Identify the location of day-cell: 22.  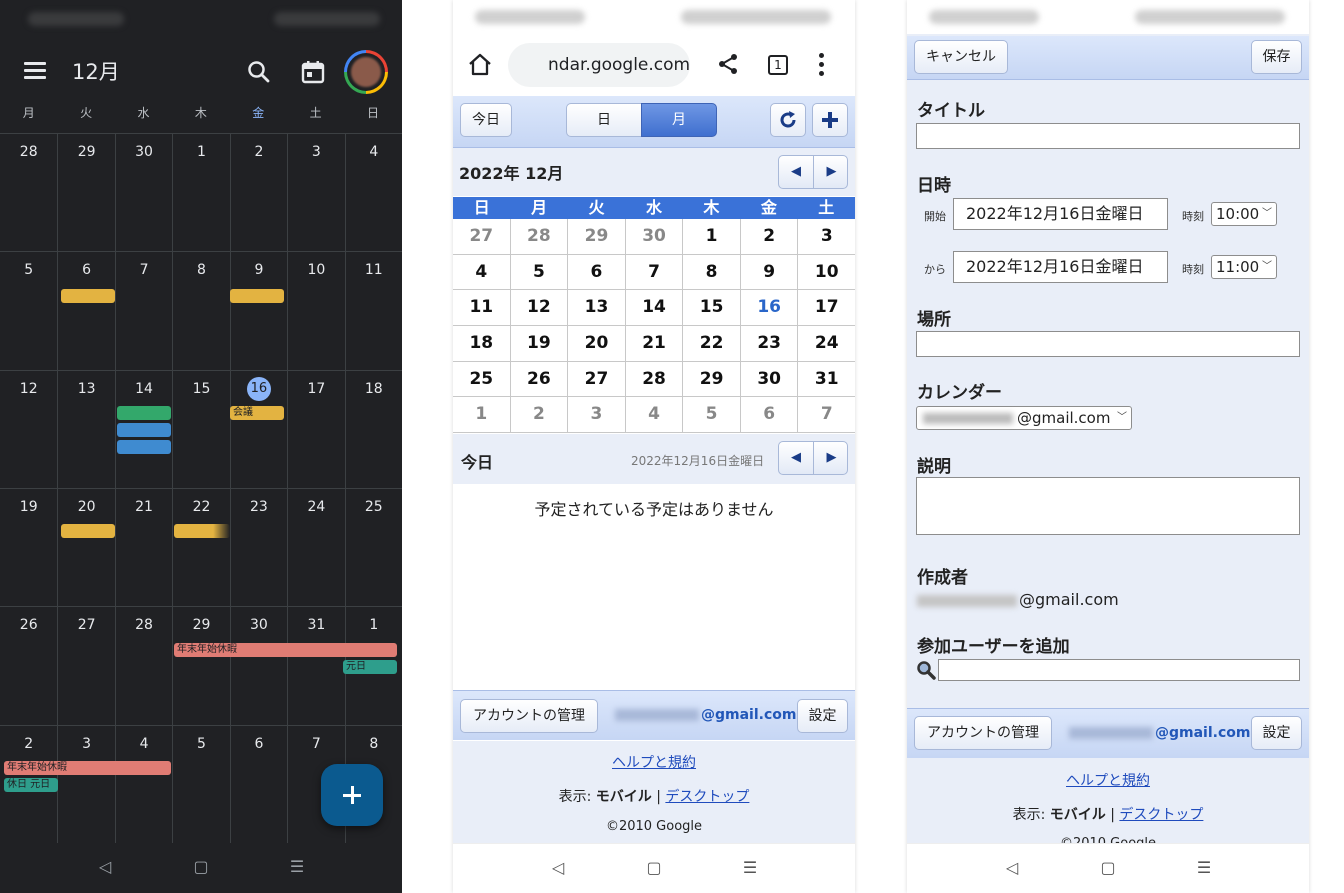
(201, 547).